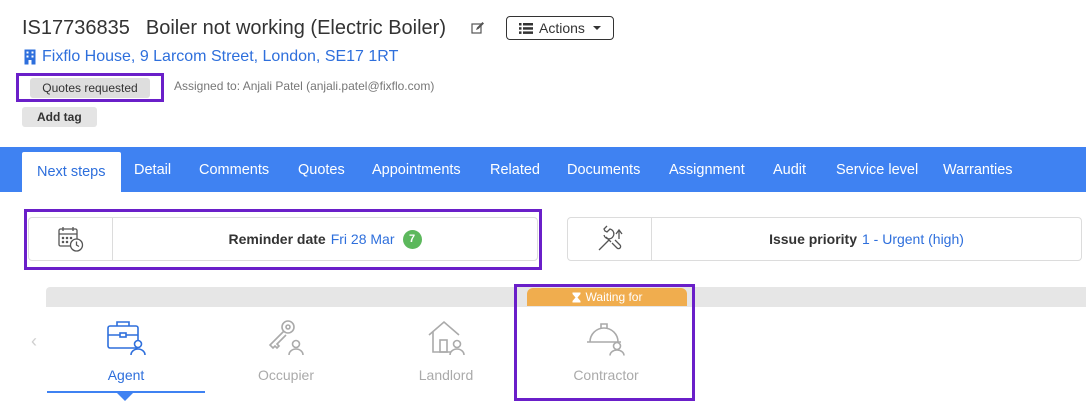  What do you see at coordinates (295, 27) in the screenshot?
I see `issue-title: Boiler not working (Electric Boiler)` at bounding box center [295, 27].